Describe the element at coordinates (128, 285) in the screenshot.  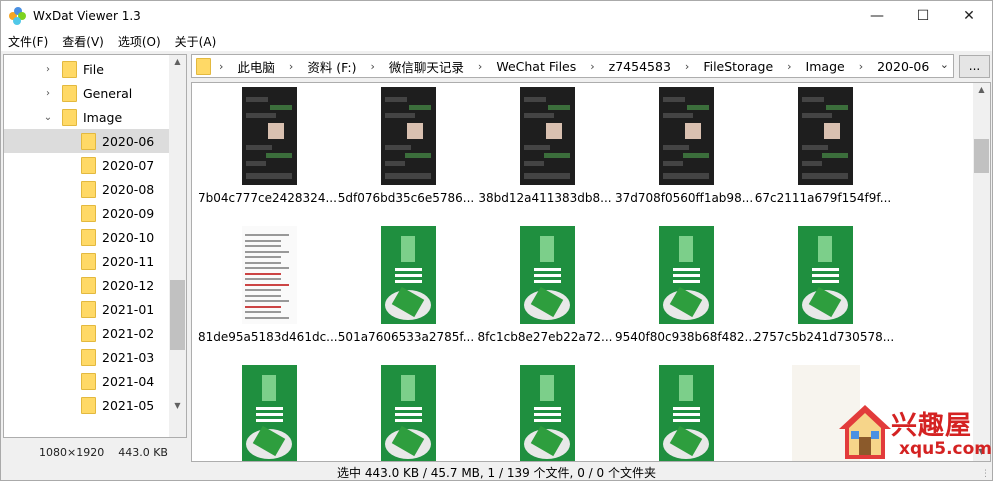
I see `tree-item-label: 2020-12` at that location.